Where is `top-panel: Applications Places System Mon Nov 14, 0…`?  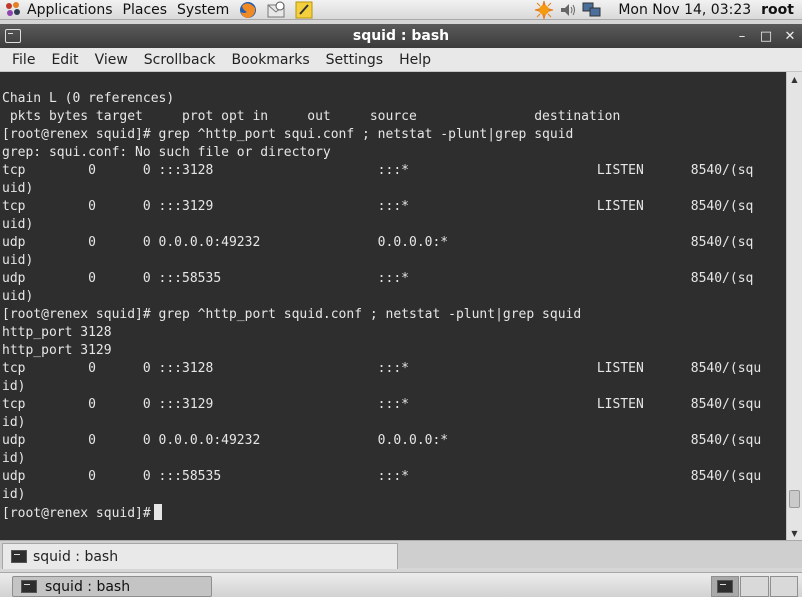 top-panel: Applications Places System Mon Nov 14, 0… is located at coordinates (401, 10).